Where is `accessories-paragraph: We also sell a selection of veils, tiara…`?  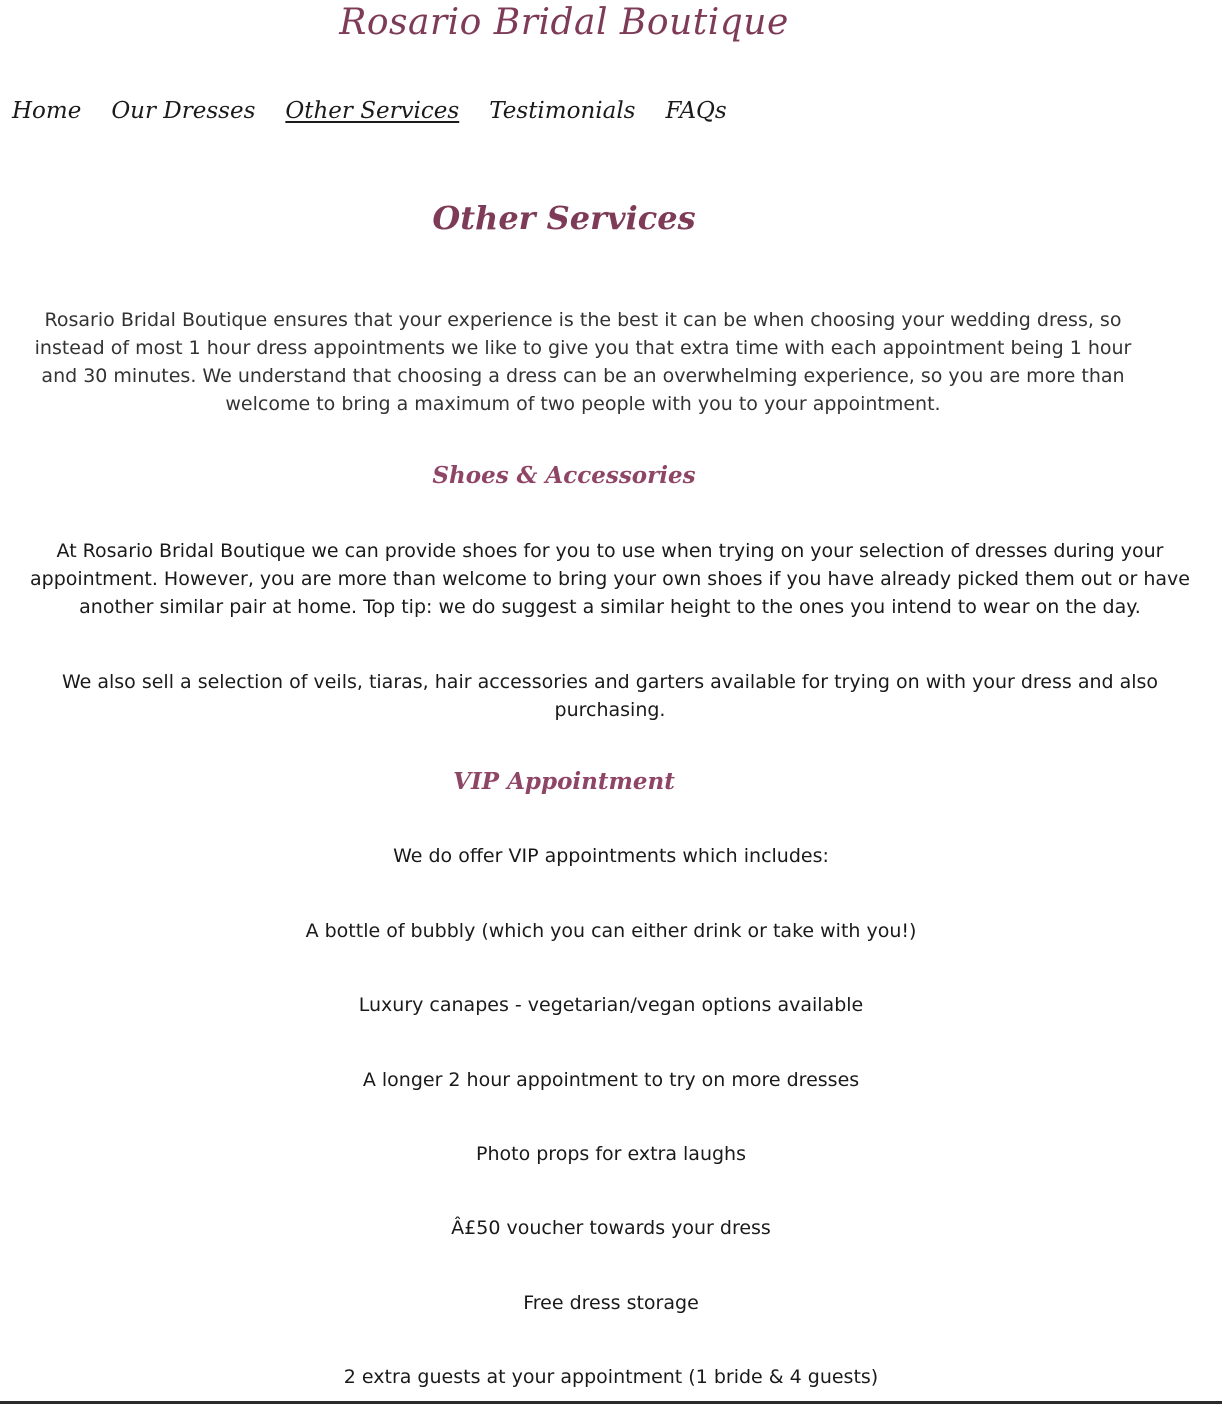 accessories-paragraph: We also sell a selection of veils, tiara… is located at coordinates (610, 696).